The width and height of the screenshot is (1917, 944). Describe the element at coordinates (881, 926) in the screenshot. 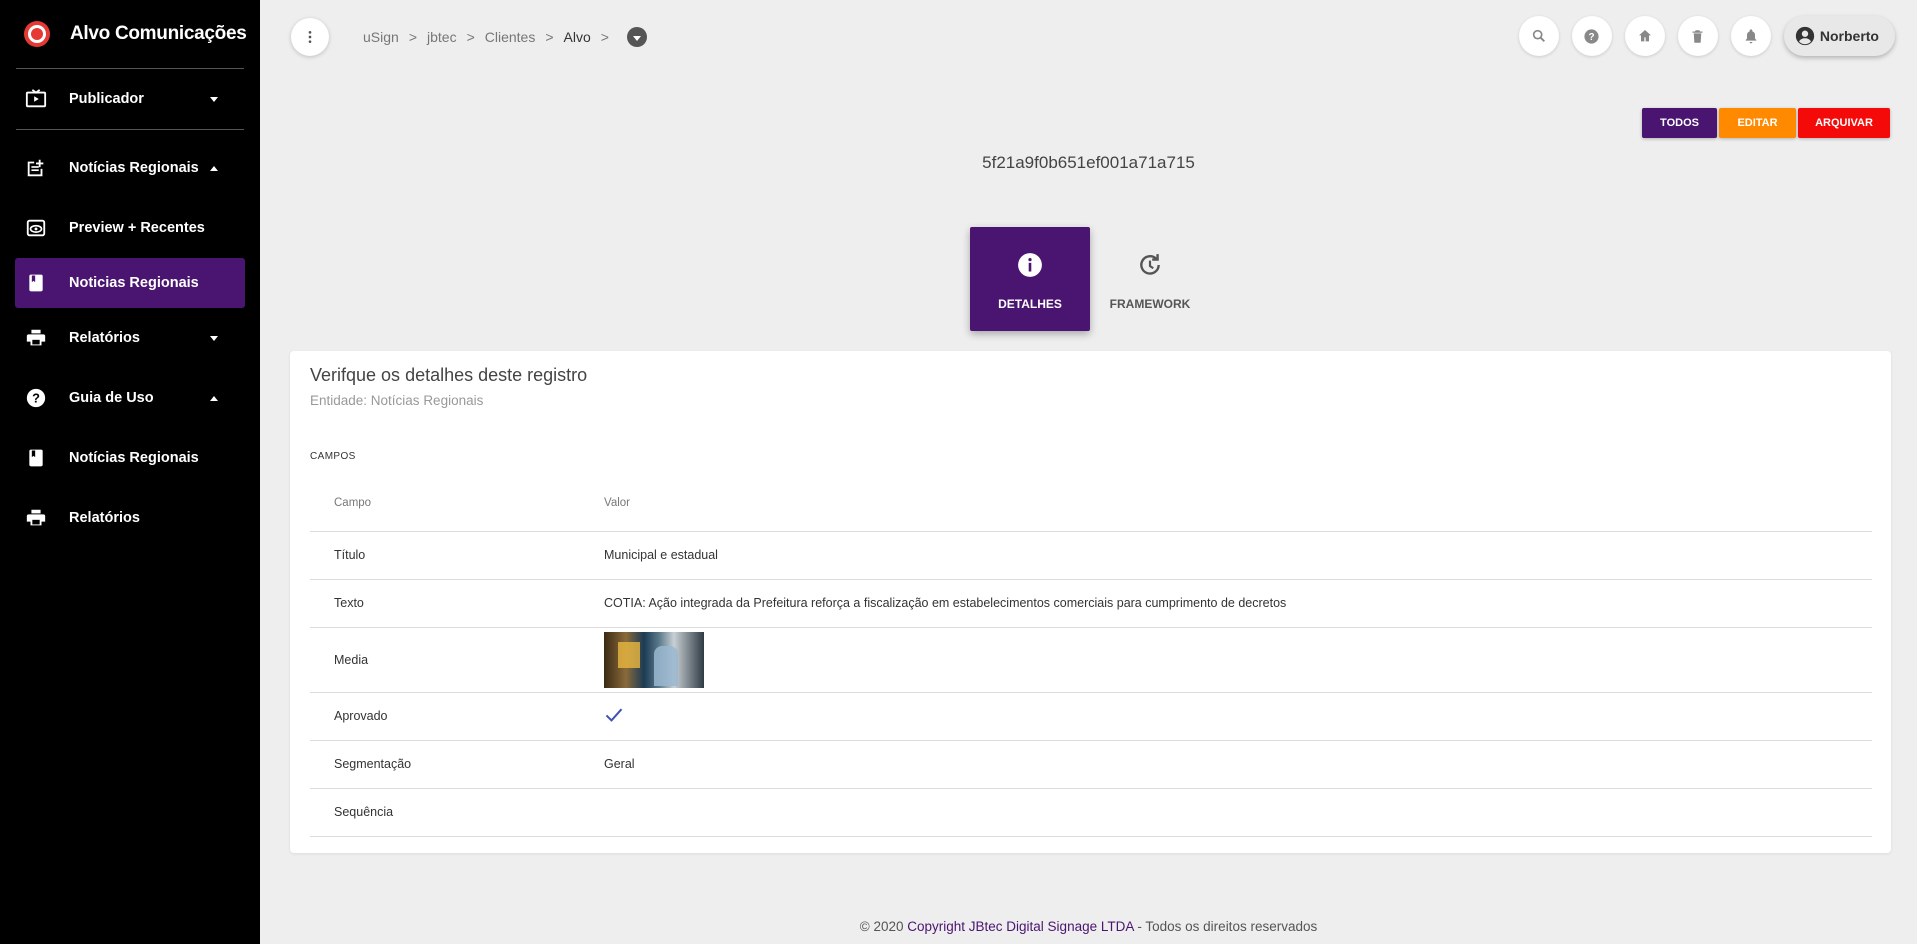

I see `footer-prefix: © 2020` at that location.